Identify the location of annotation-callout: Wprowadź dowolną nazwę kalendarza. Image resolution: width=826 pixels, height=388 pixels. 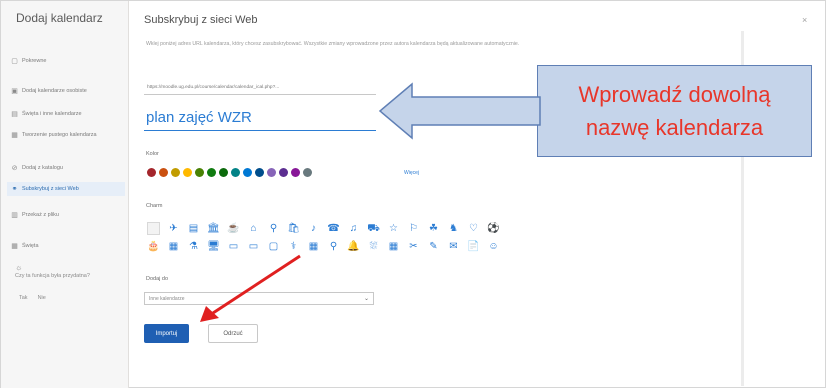
(674, 111).